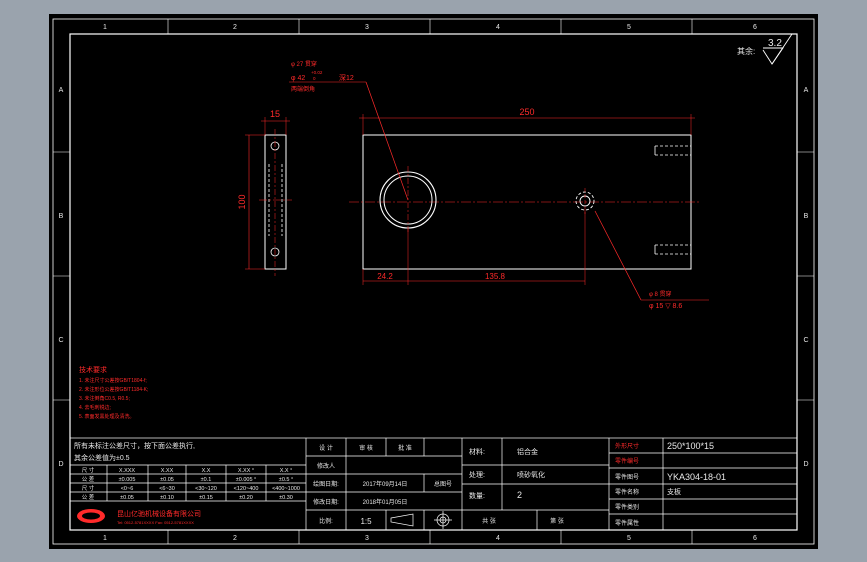 Image resolution: width=867 pixels, height=562 pixels. Describe the element at coordinates (127, 471) in the screenshot. I see `tol-header-1: X.XXX` at that location.